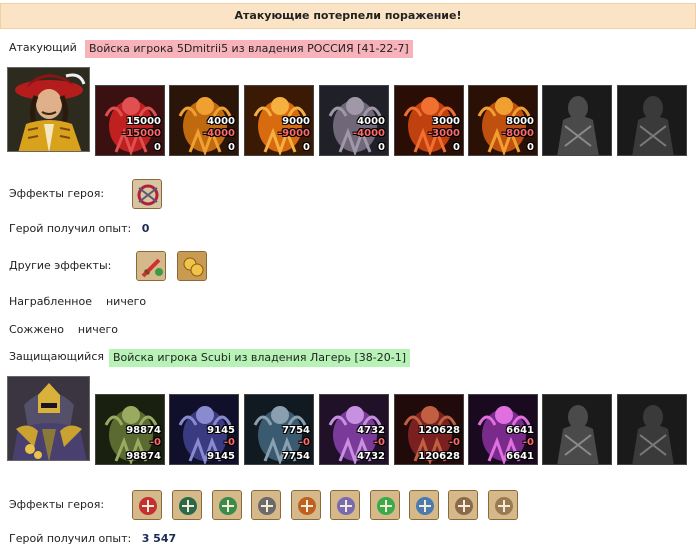 This screenshot has width=696, height=556. Describe the element at coordinates (439, 456) in the screenshot. I see `unit-remaining: 120628` at that location.